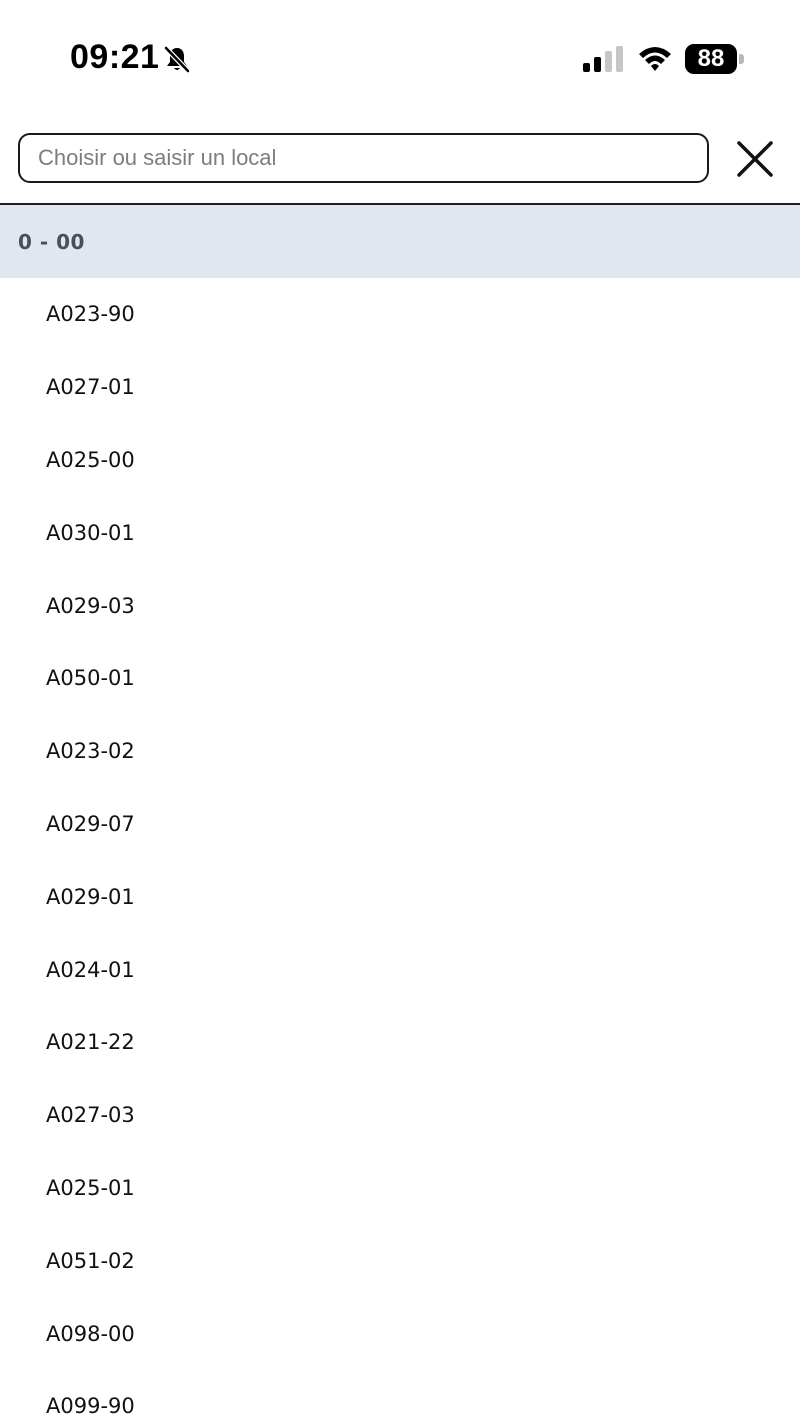 This screenshot has height=1422, width=800. What do you see at coordinates (400, 55) in the screenshot?
I see `status-bar: 09:21 88` at bounding box center [400, 55].